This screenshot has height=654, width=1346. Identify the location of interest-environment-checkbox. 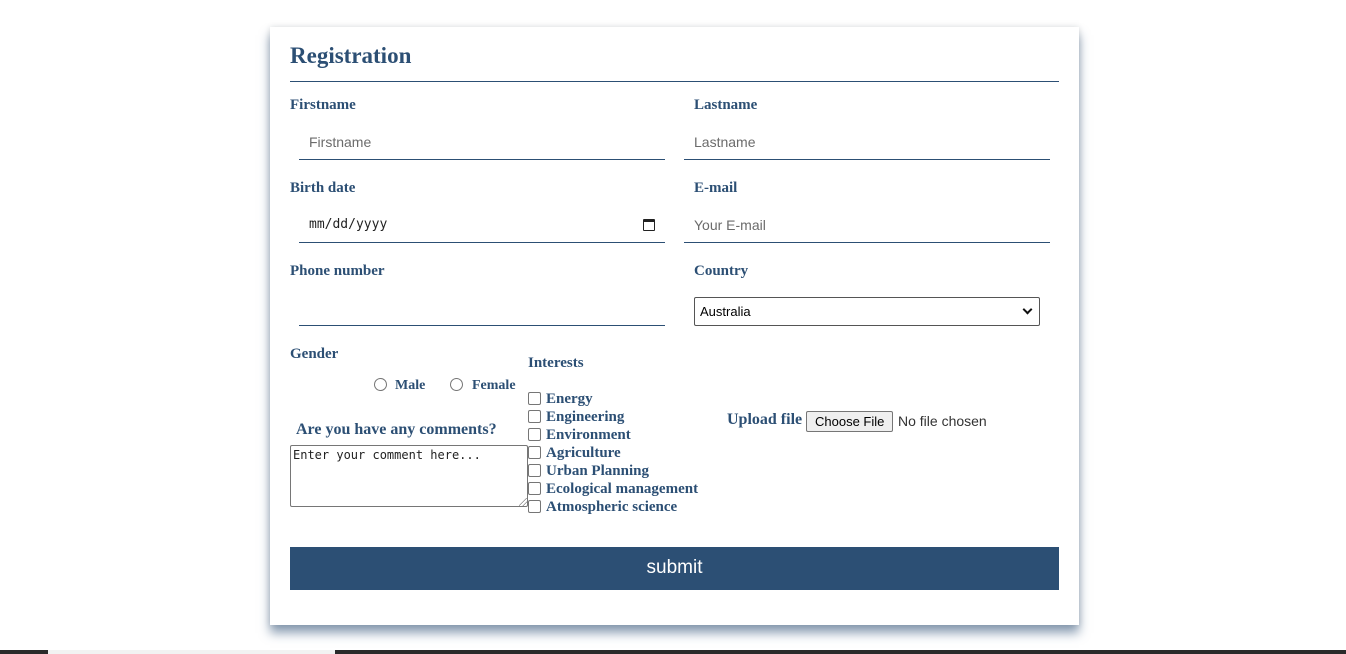
(534, 434).